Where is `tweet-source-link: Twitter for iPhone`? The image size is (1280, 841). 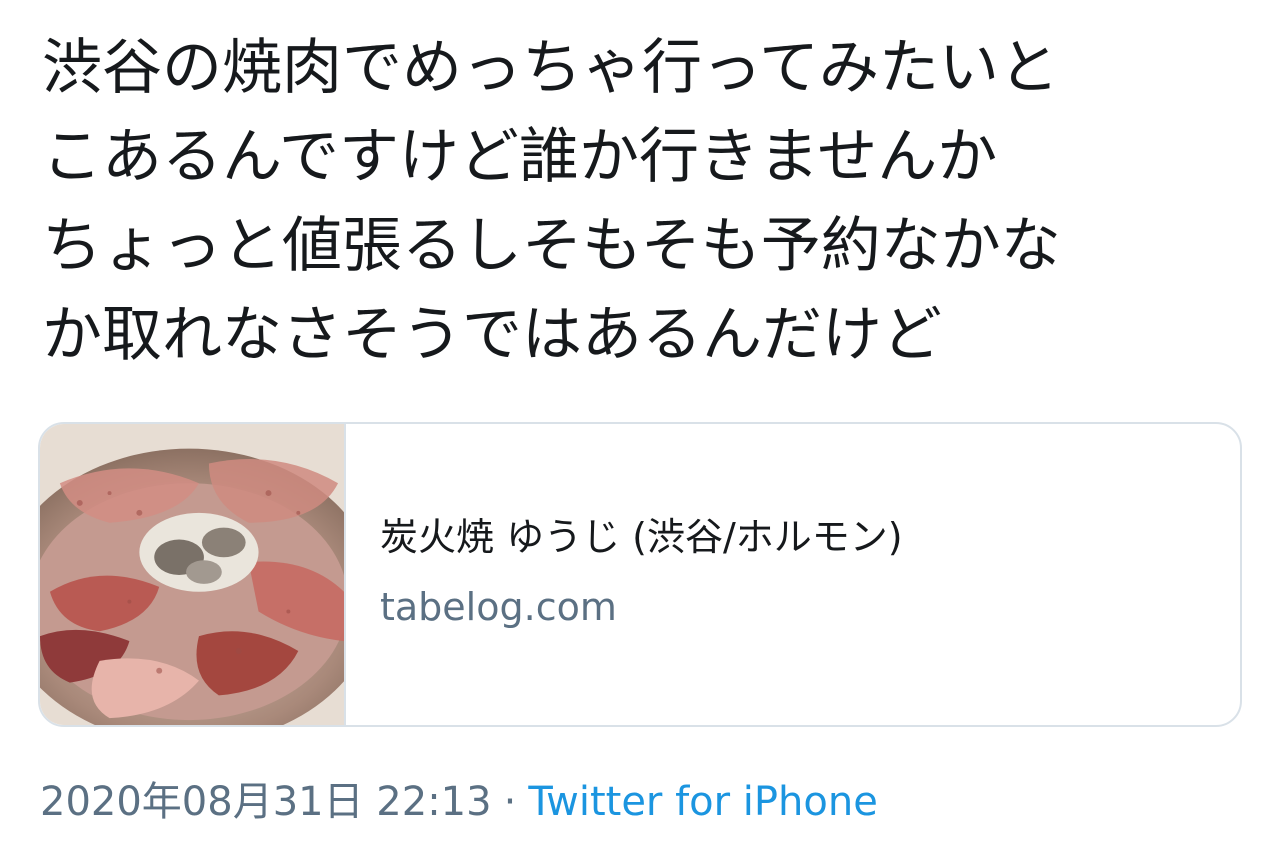
tweet-source-link: Twitter for iPhone is located at coordinates (703, 802).